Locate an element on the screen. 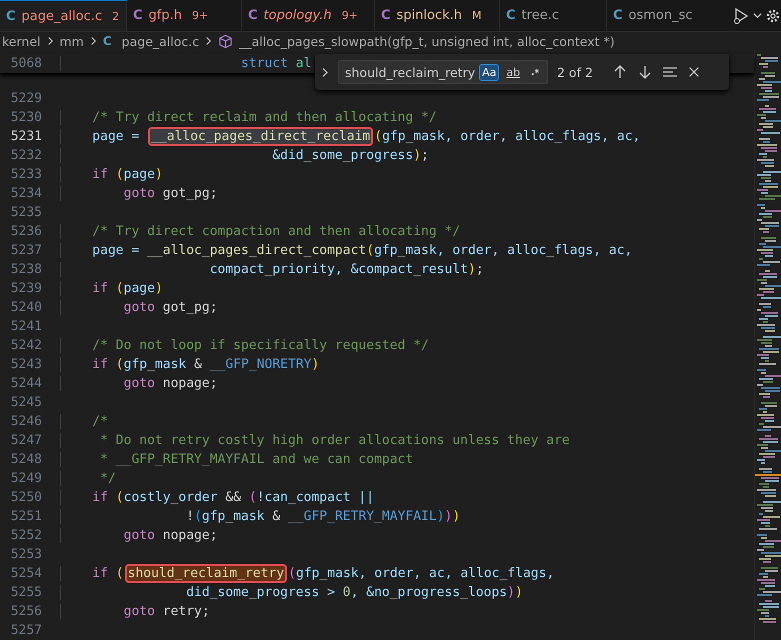 The height and width of the screenshot is (640, 781). line-number: 5239 is located at coordinates (26, 288).